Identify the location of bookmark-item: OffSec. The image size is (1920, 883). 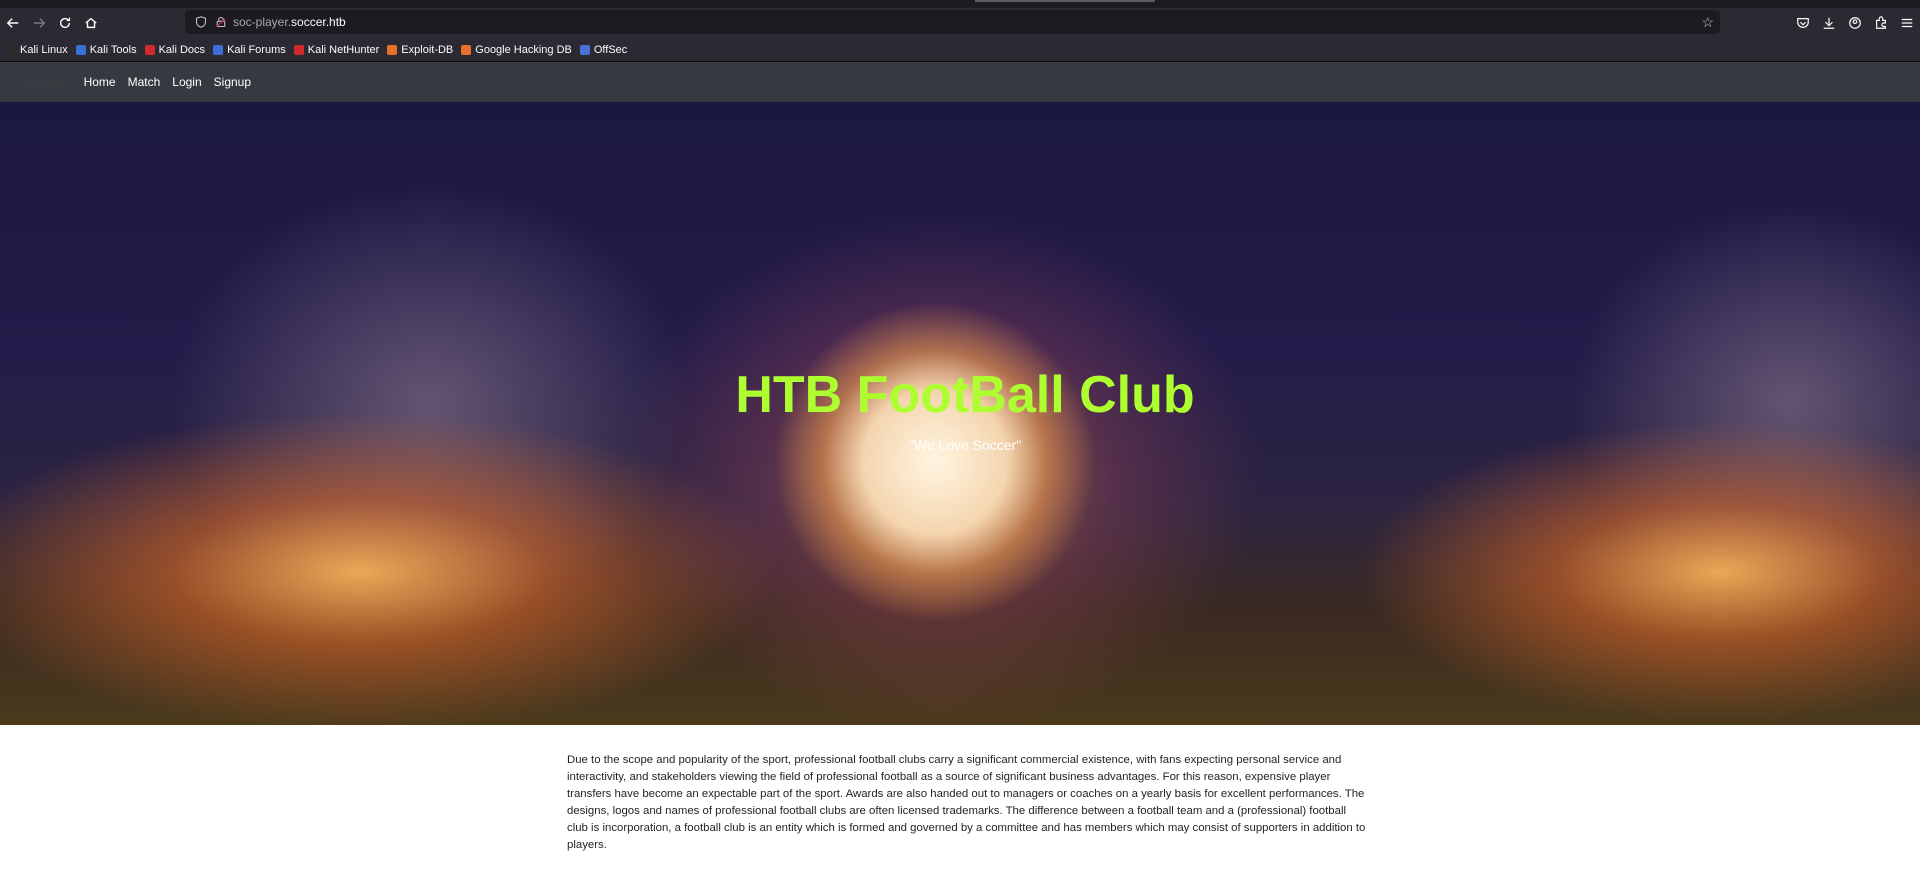
(603, 49).